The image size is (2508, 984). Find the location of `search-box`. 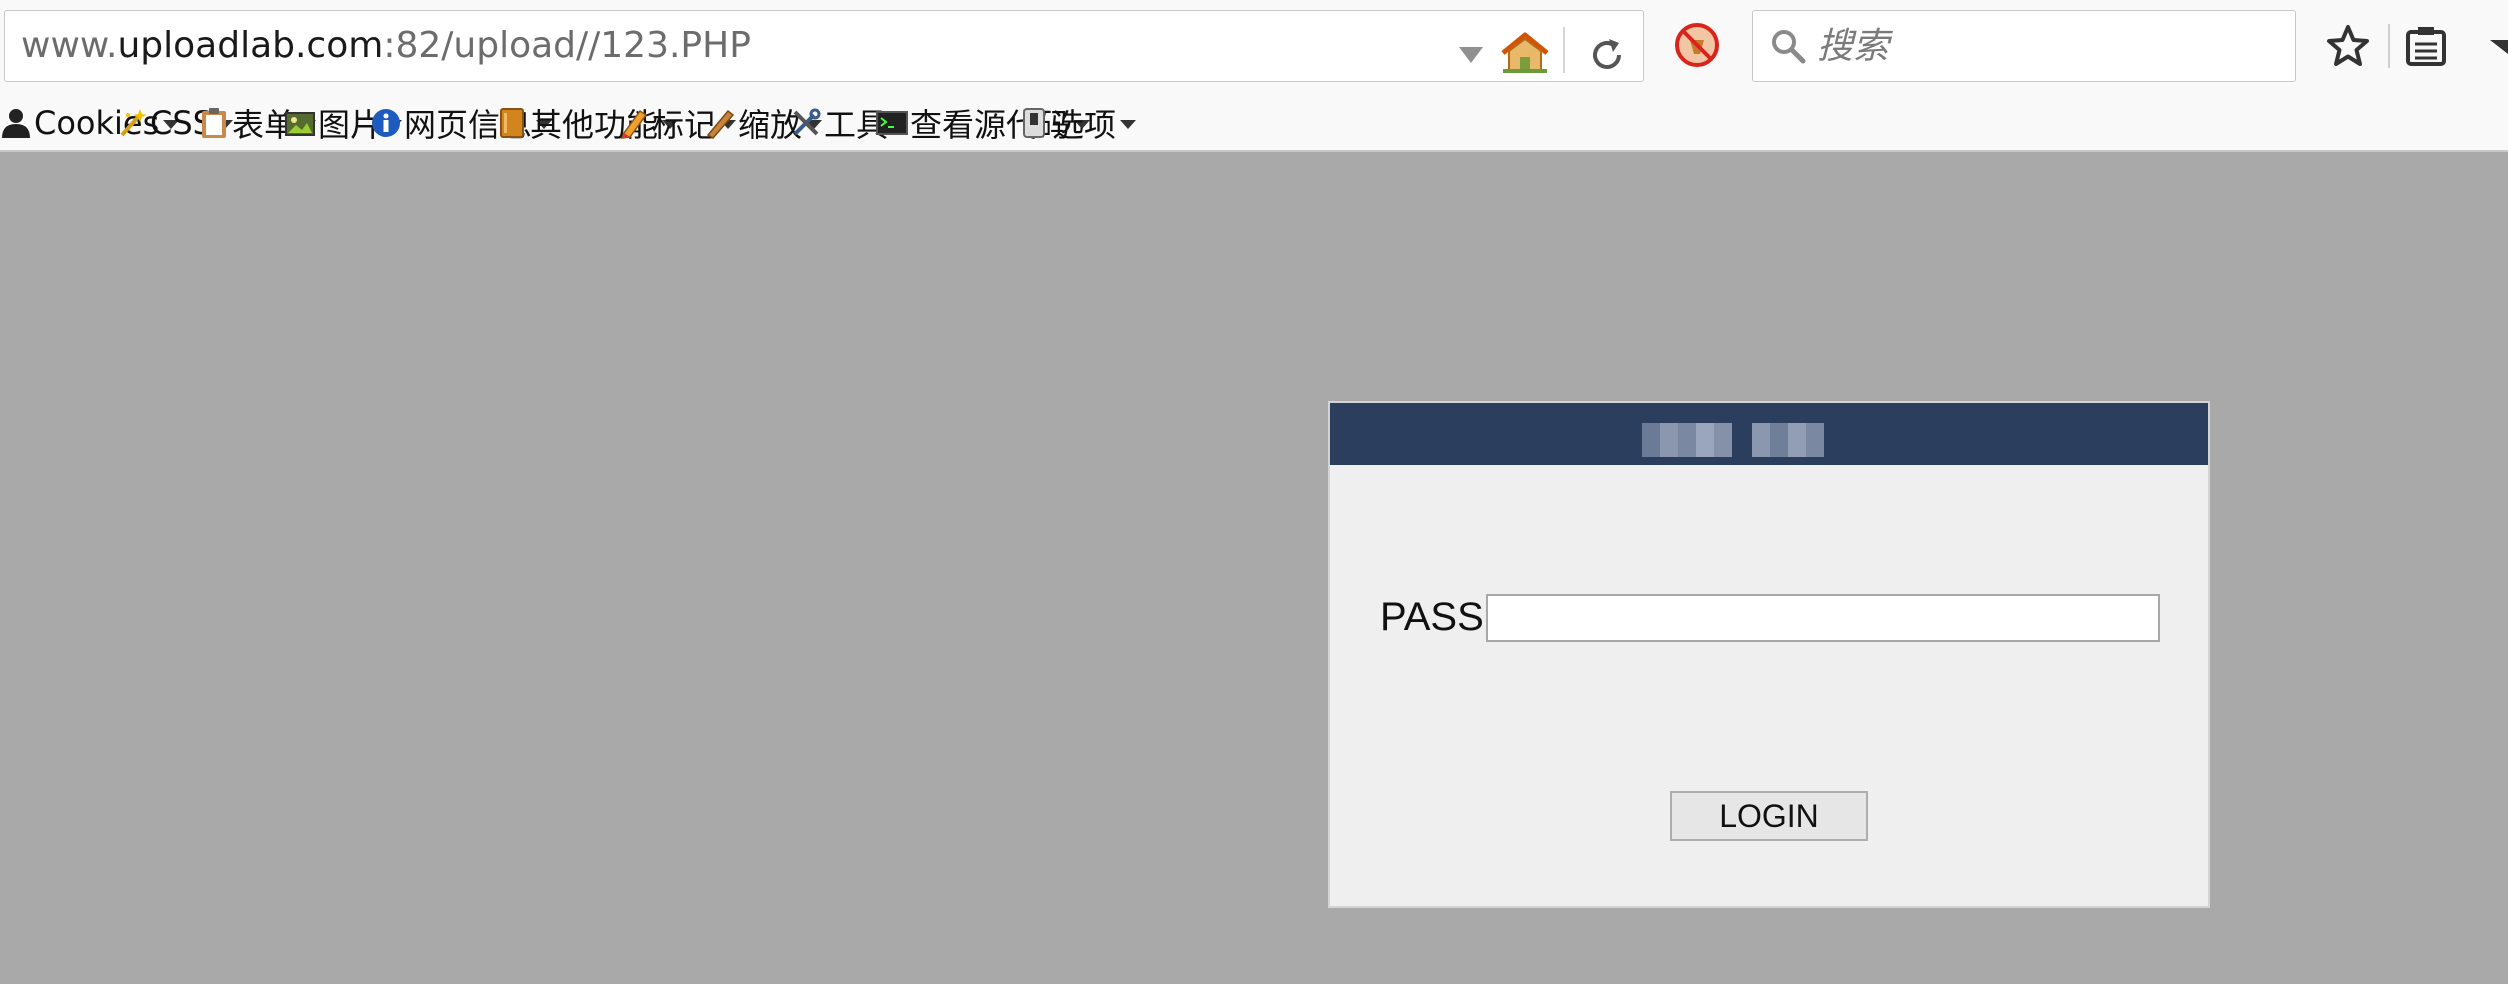

search-box is located at coordinates (2024, 46).